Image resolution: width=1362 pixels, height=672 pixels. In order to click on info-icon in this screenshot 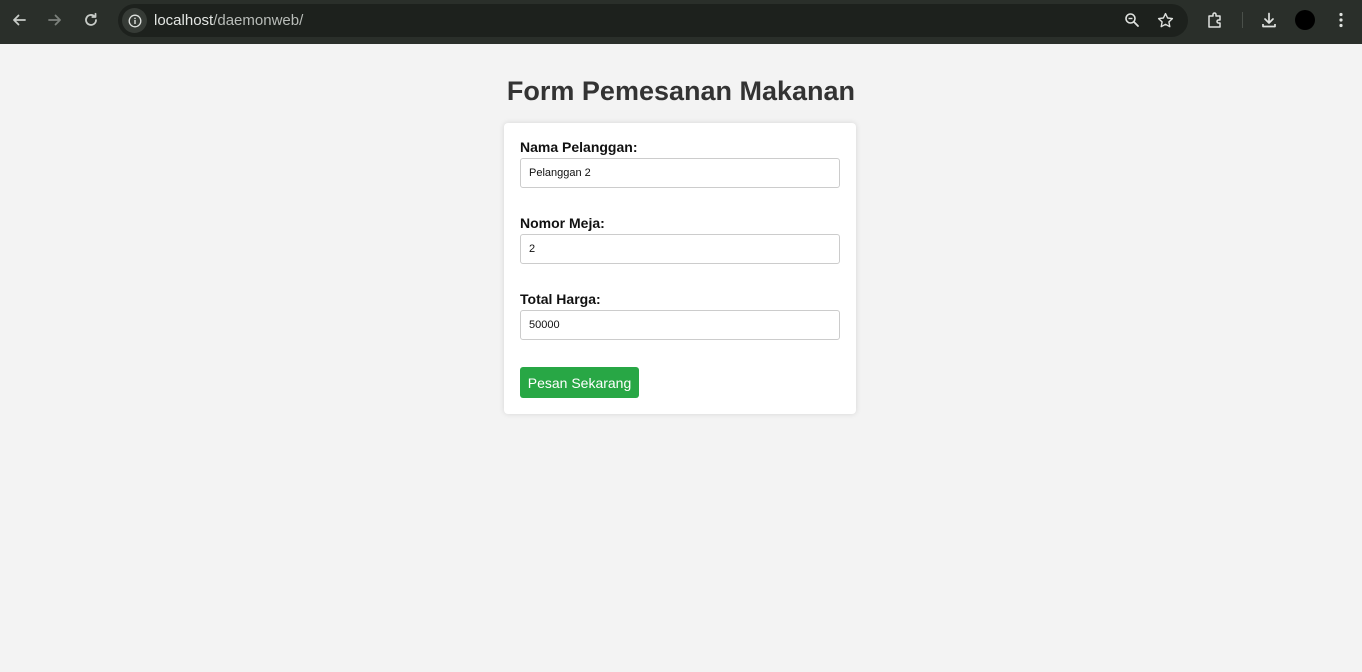, I will do `click(134, 20)`.